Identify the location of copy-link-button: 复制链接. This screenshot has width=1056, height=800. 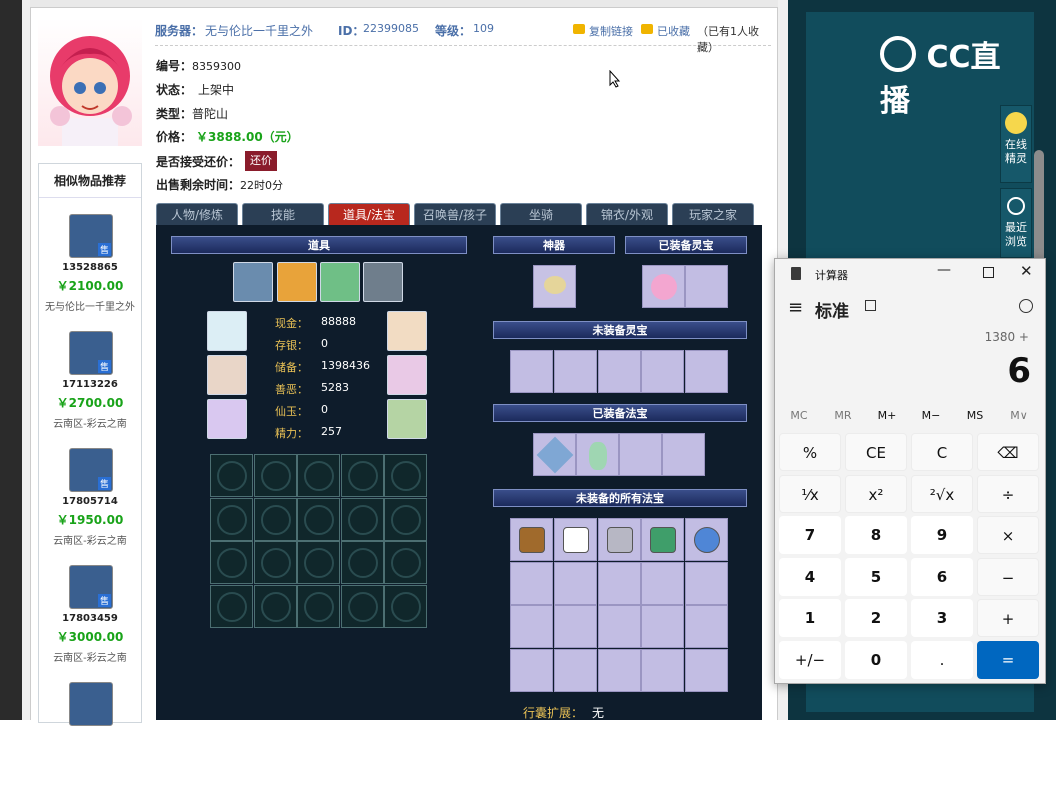
(611, 31).